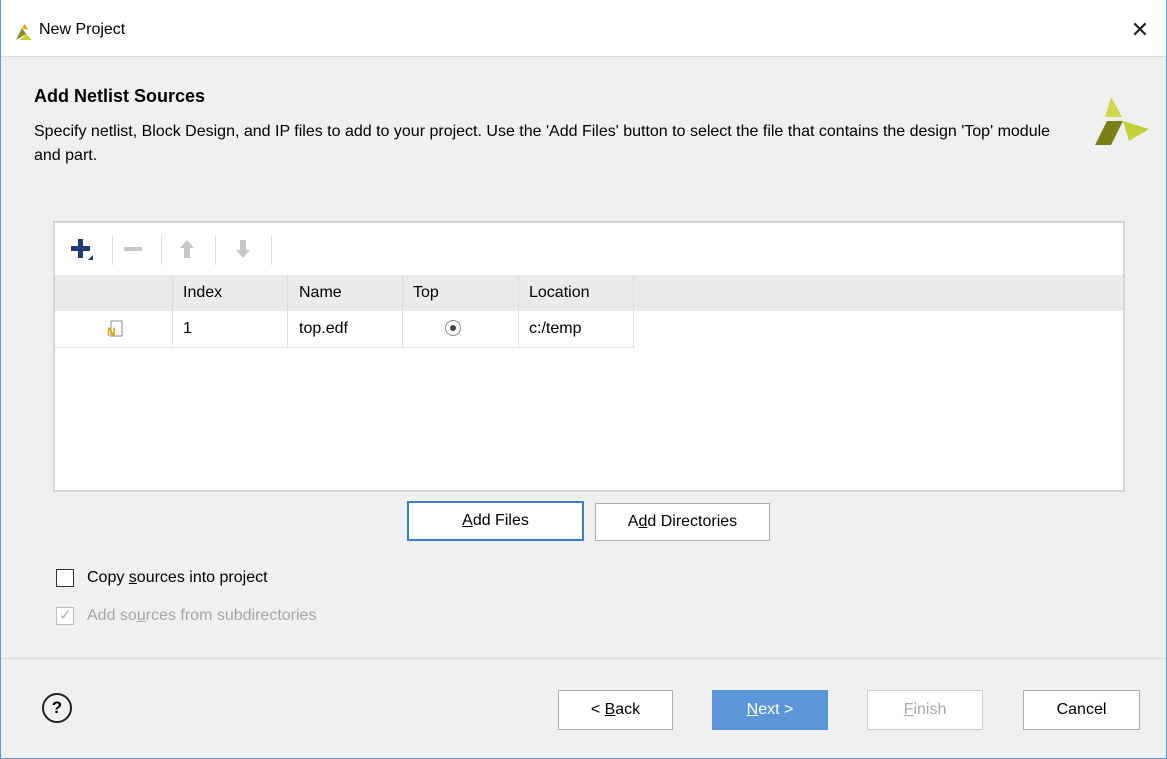 The image size is (1167, 759). I want to click on title-bar: New Project ✕, so click(583, 28).